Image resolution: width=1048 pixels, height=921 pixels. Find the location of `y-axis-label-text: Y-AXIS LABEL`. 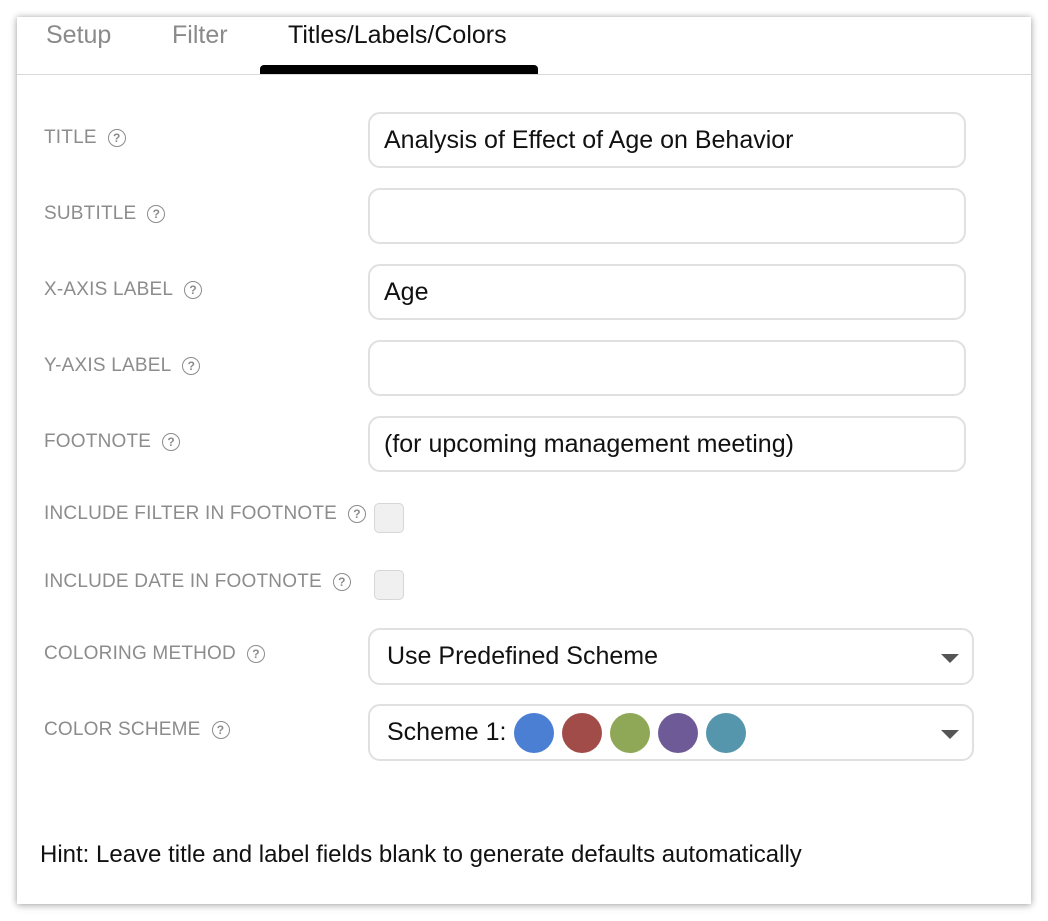

y-axis-label-text: Y-AXIS LABEL is located at coordinates (108, 365).